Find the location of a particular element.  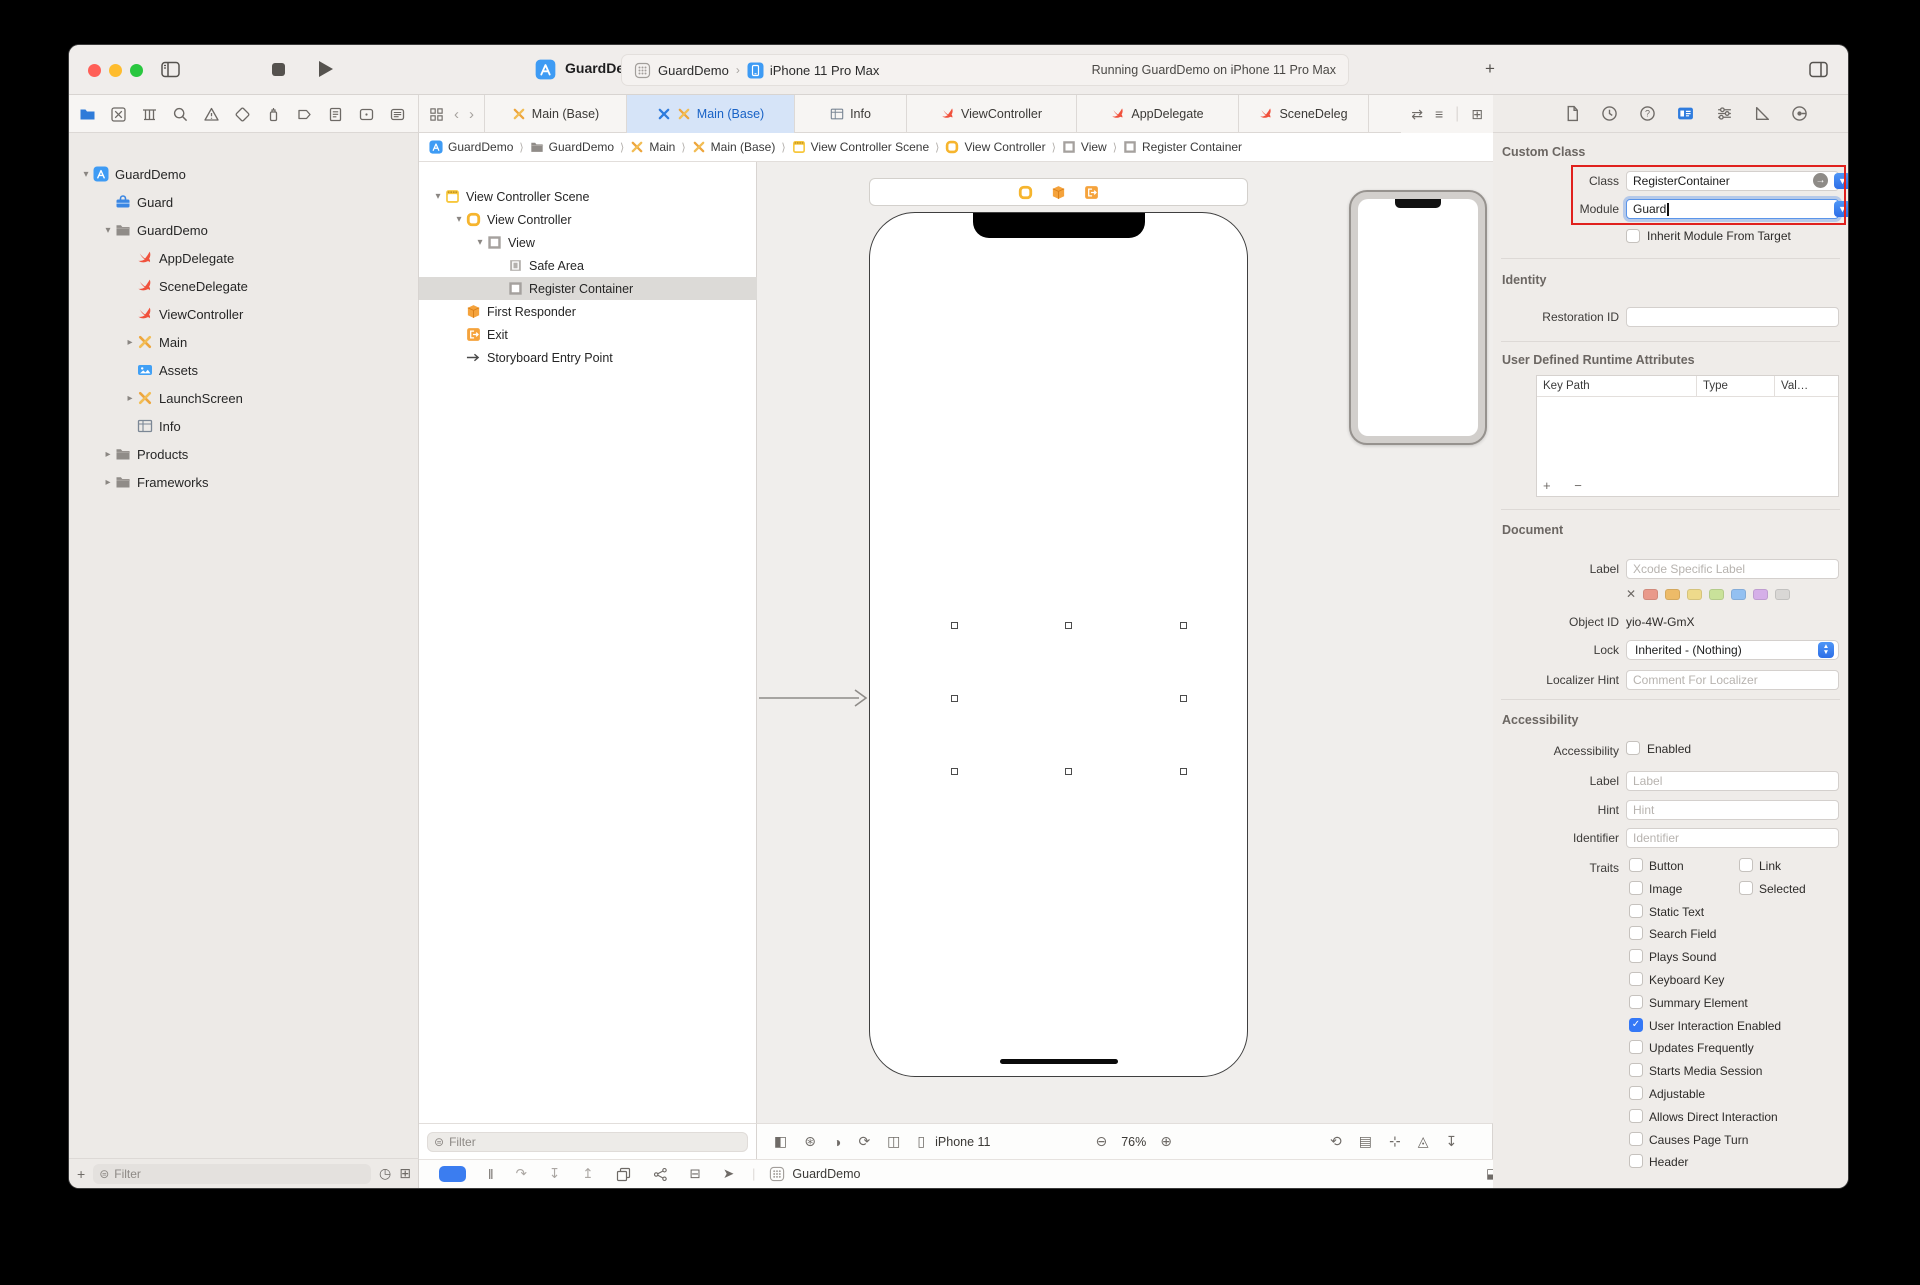

navigator-item-launchscreen: ▸ LaunchScreen is located at coordinates (244, 398).